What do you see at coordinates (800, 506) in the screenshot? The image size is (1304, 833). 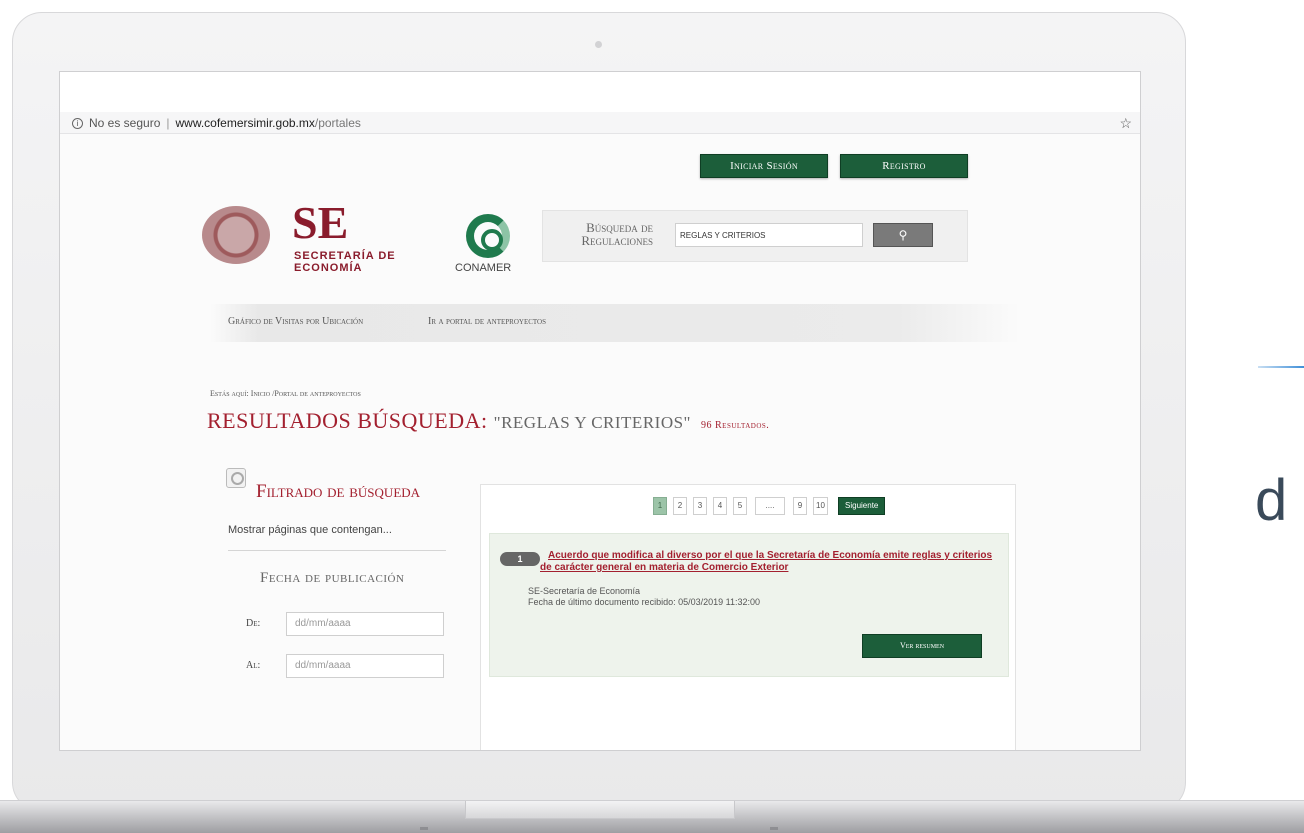 I see `page-9-button: 9` at bounding box center [800, 506].